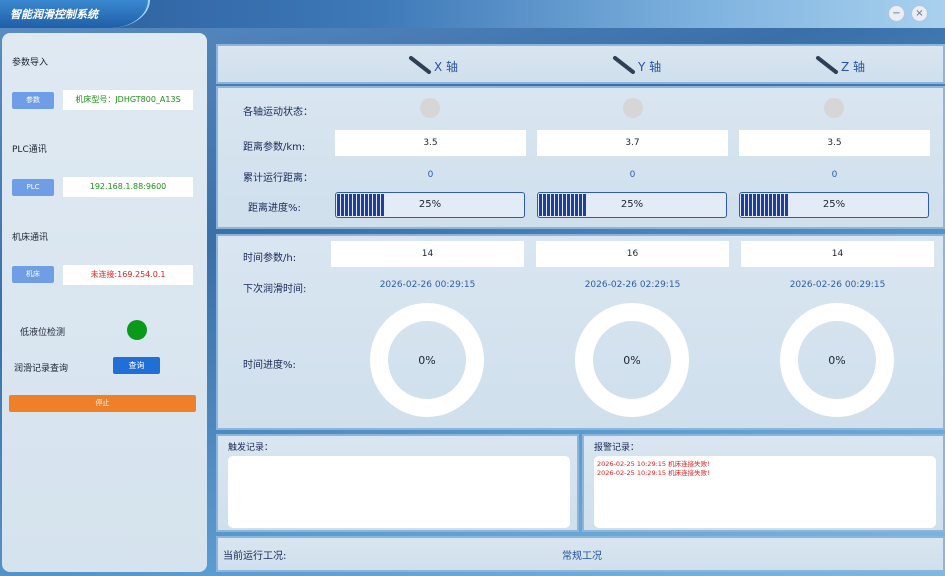 Image resolution: width=945 pixels, height=576 pixels. What do you see at coordinates (837, 254) in the screenshot?
I see `z-time-param: 14` at bounding box center [837, 254].